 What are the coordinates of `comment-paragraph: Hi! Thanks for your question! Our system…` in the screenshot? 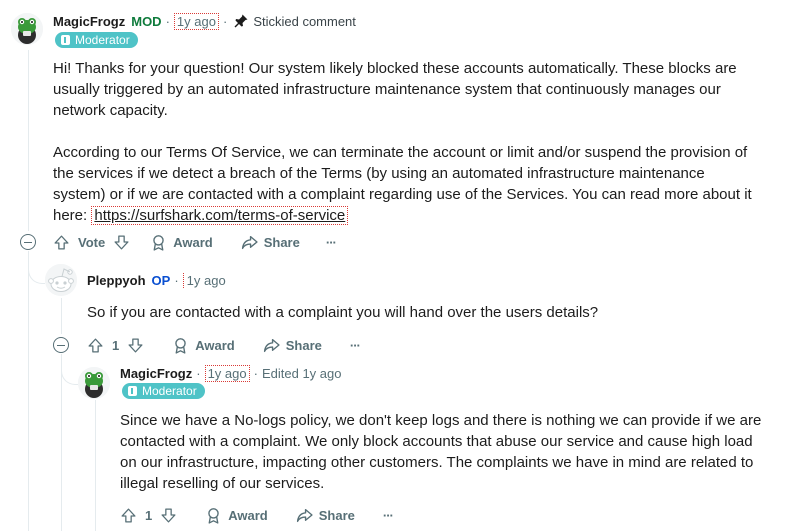 It's located at (395, 89).